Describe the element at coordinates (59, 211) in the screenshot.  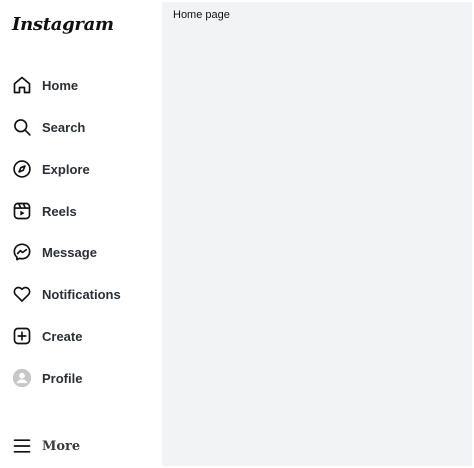
I see `sidebar-item-label: Reels` at that location.